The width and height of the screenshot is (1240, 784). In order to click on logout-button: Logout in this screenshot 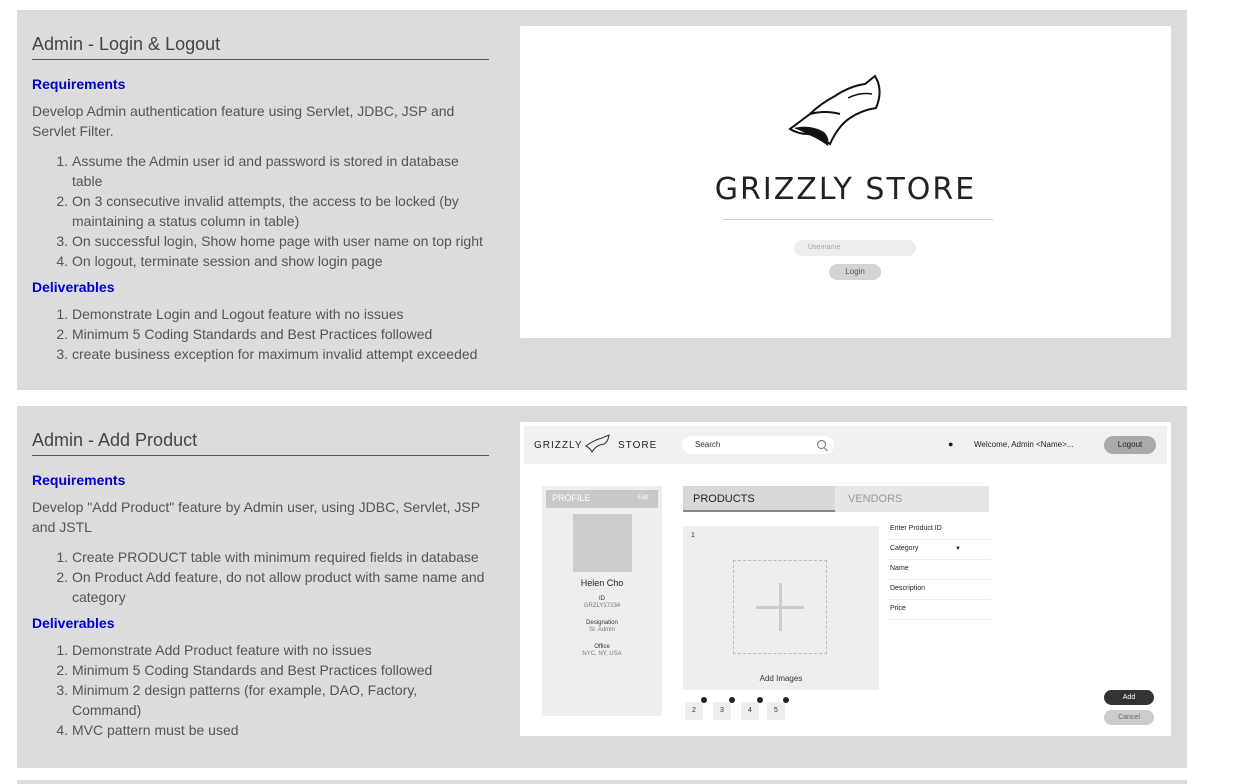, I will do `click(1130, 445)`.